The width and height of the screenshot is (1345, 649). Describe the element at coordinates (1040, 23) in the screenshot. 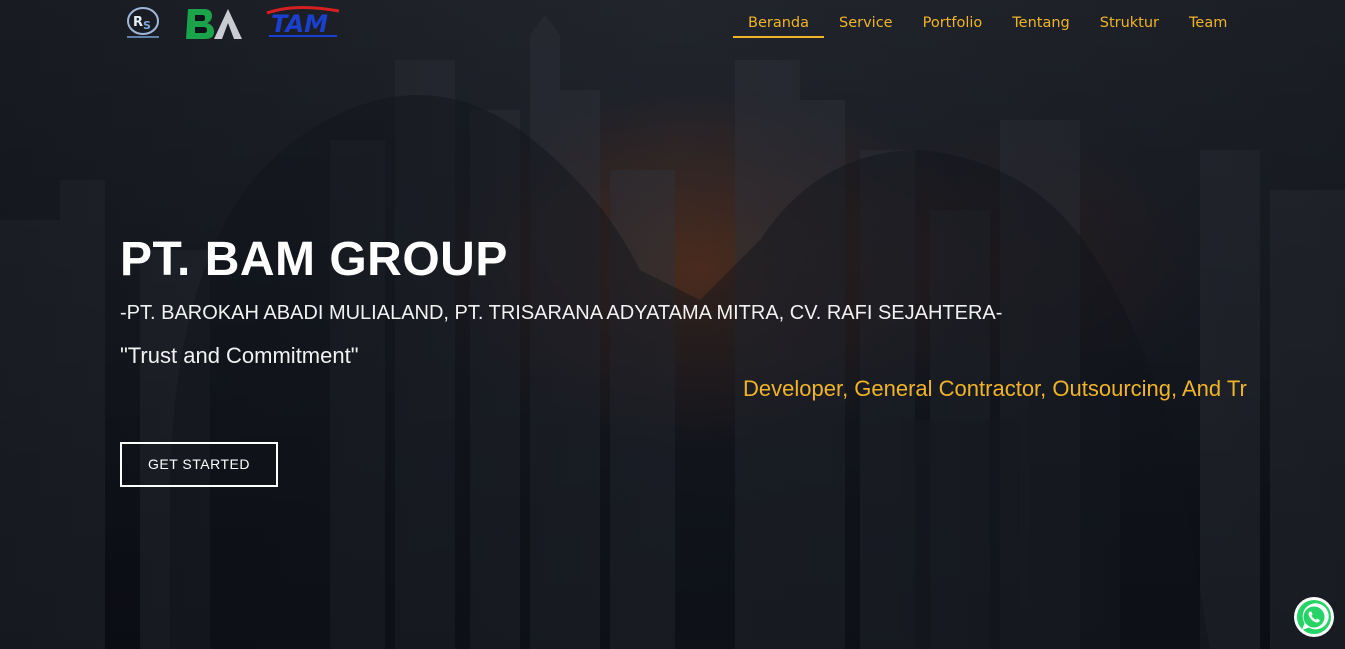

I see `nav-item-tentang: Tentang` at that location.